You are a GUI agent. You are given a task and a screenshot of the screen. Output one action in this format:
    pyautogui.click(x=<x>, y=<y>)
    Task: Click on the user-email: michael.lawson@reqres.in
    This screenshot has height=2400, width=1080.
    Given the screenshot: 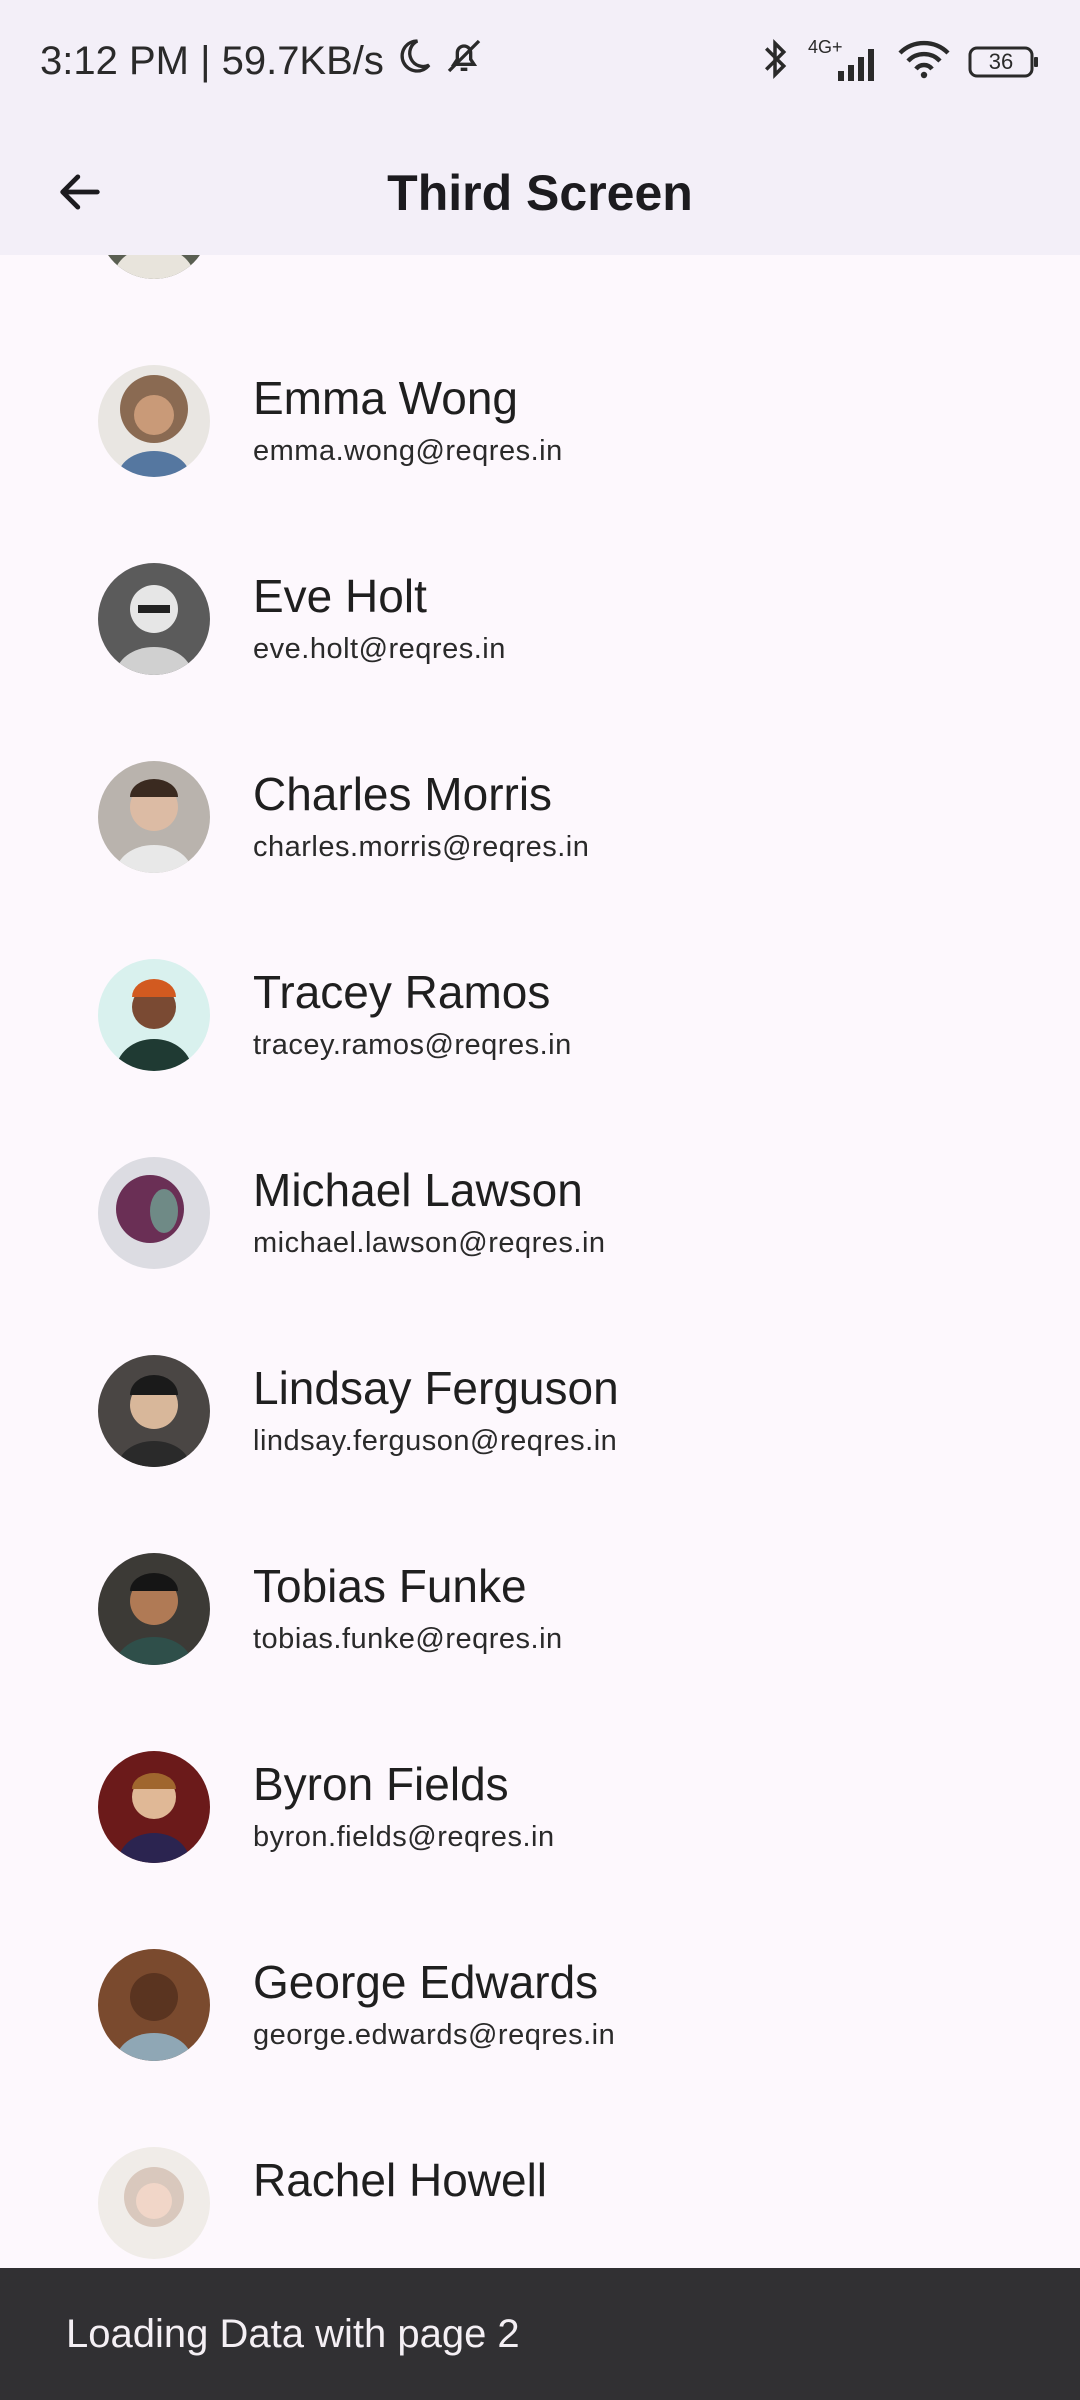 What is the action you would take?
    pyautogui.click(x=429, y=1243)
    